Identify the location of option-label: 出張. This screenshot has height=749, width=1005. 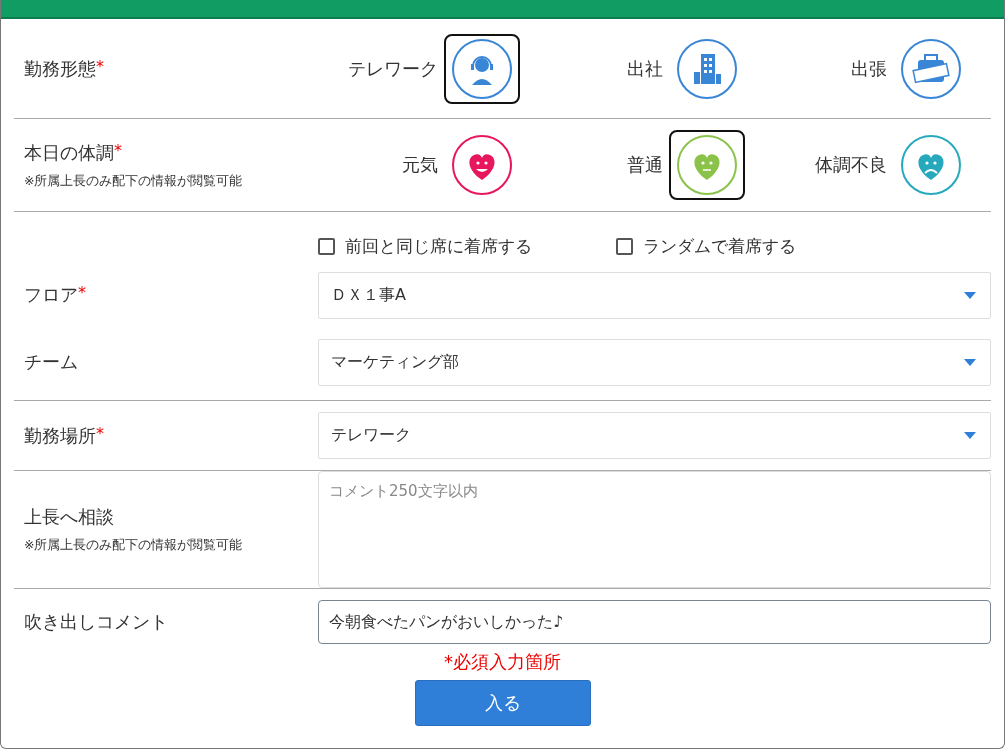
(869, 68).